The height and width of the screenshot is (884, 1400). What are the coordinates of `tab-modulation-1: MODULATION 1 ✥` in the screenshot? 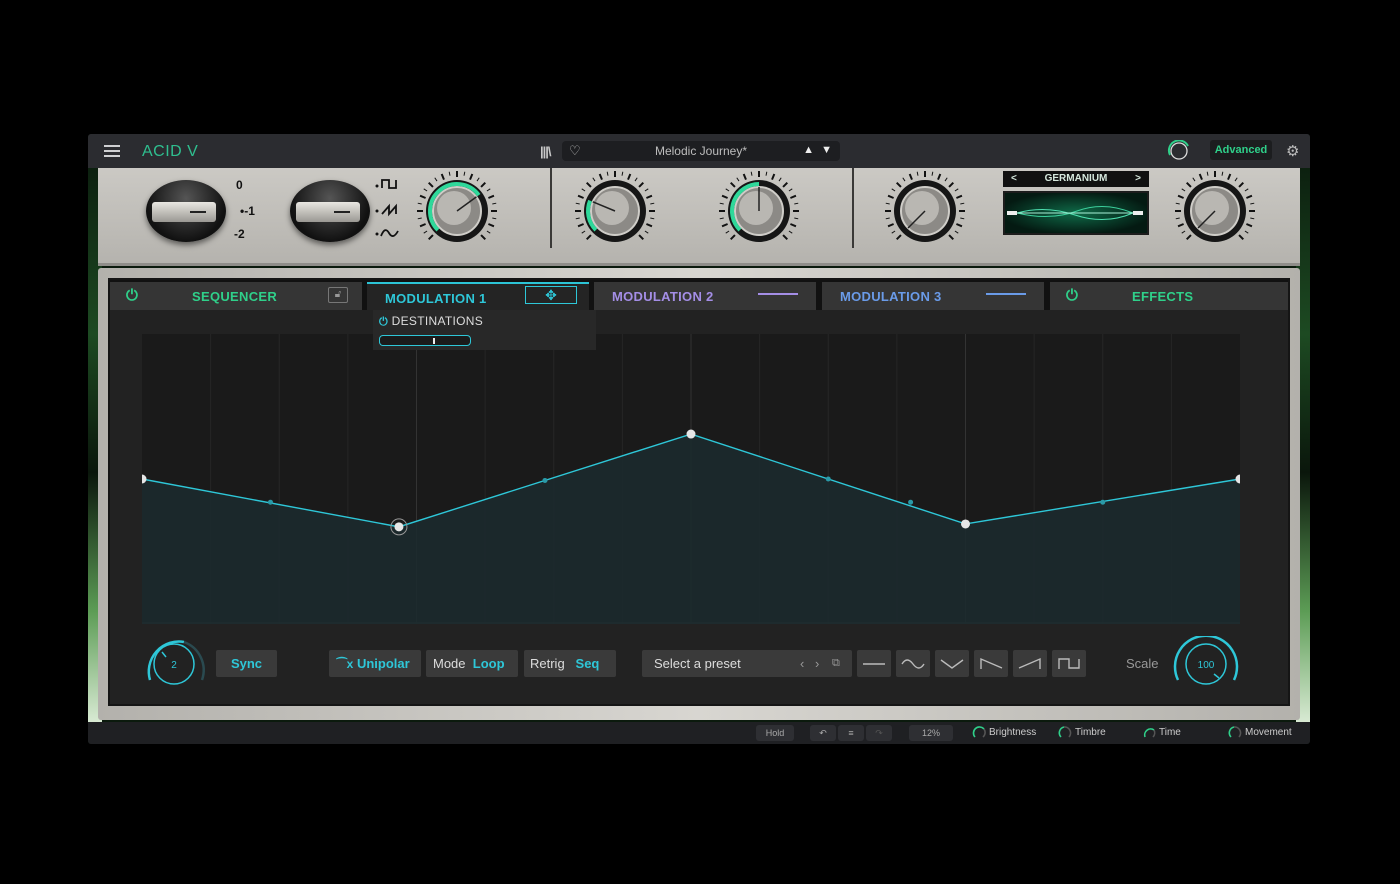 It's located at (478, 296).